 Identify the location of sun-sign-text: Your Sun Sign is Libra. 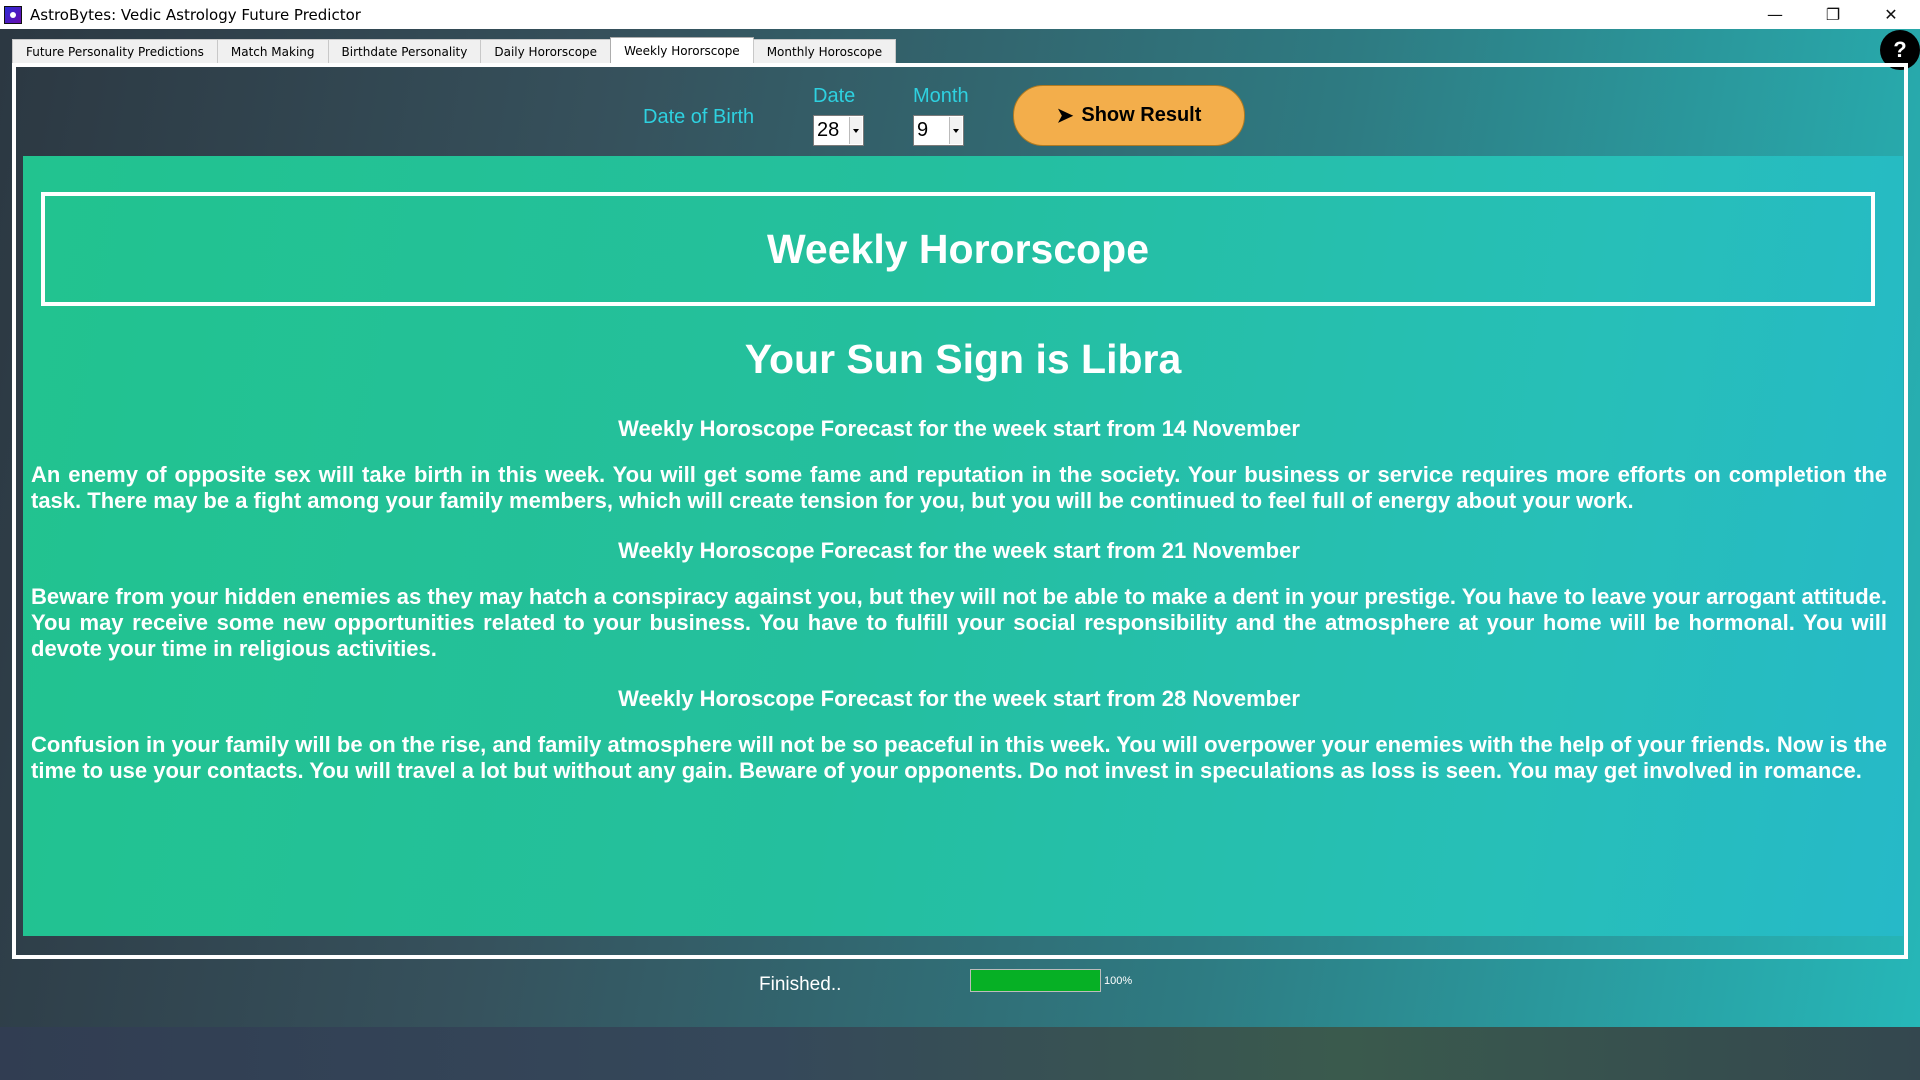
(963, 359).